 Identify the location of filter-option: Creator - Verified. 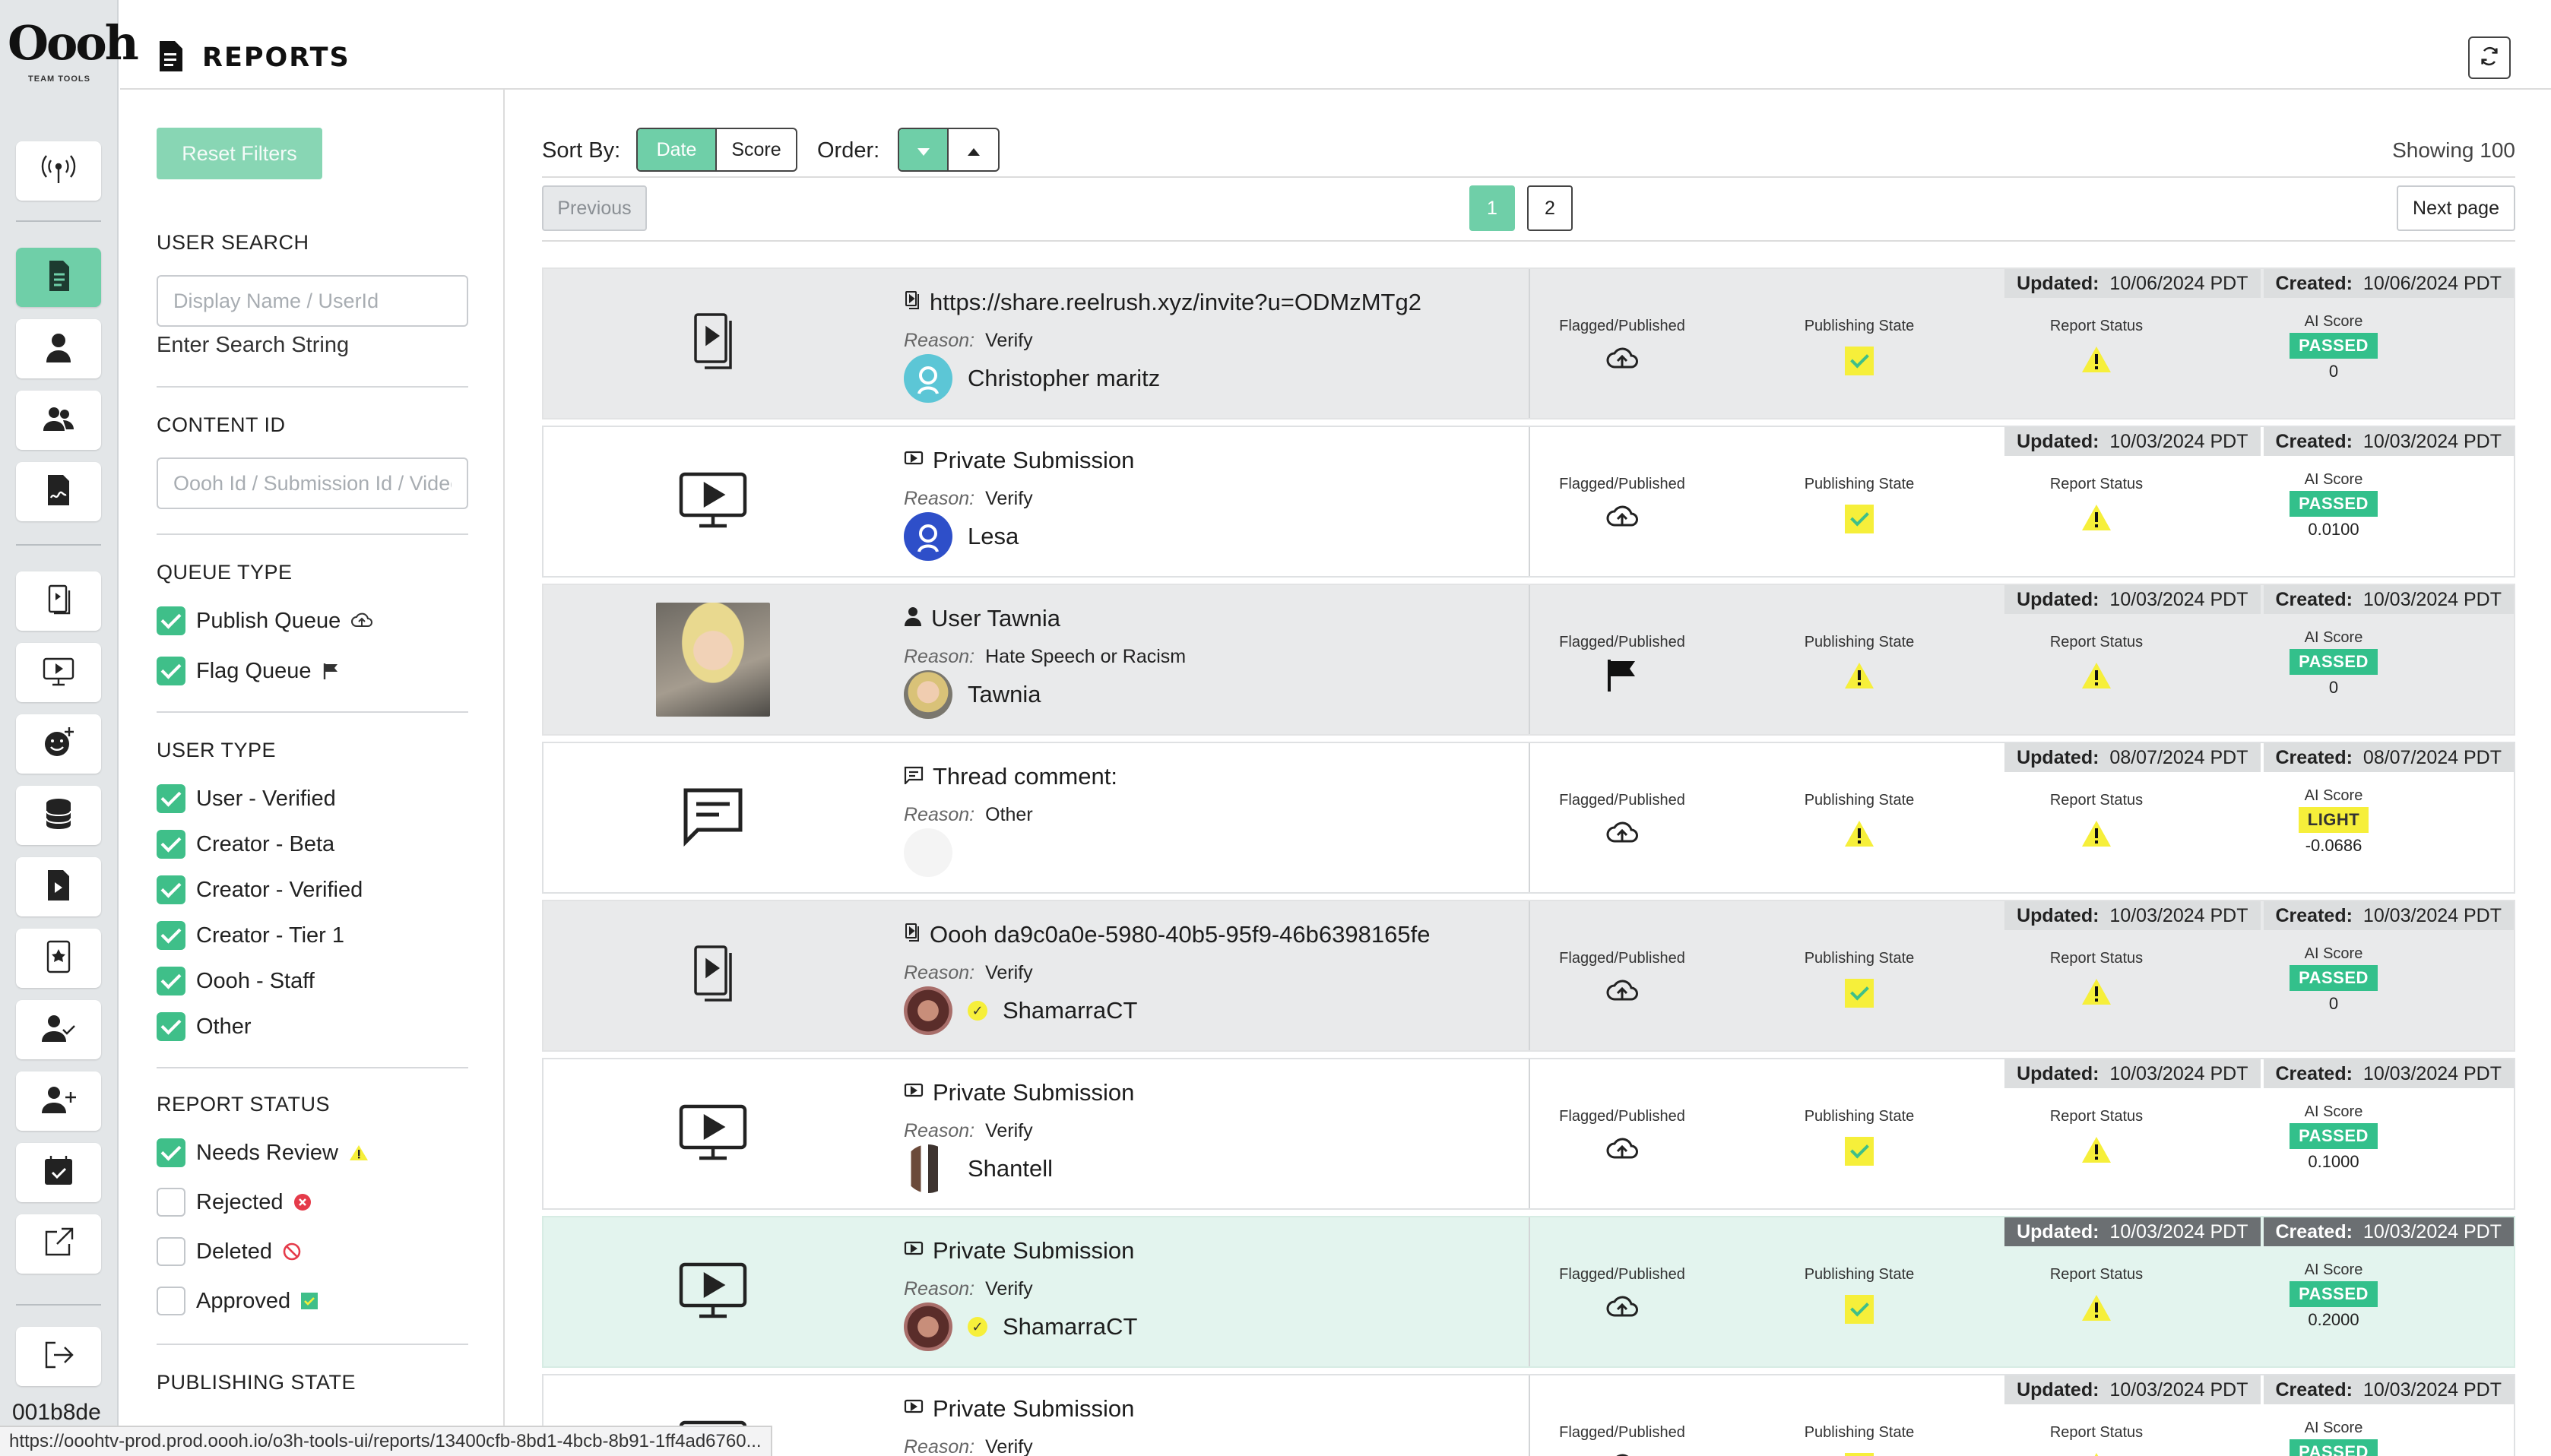
(260, 889).